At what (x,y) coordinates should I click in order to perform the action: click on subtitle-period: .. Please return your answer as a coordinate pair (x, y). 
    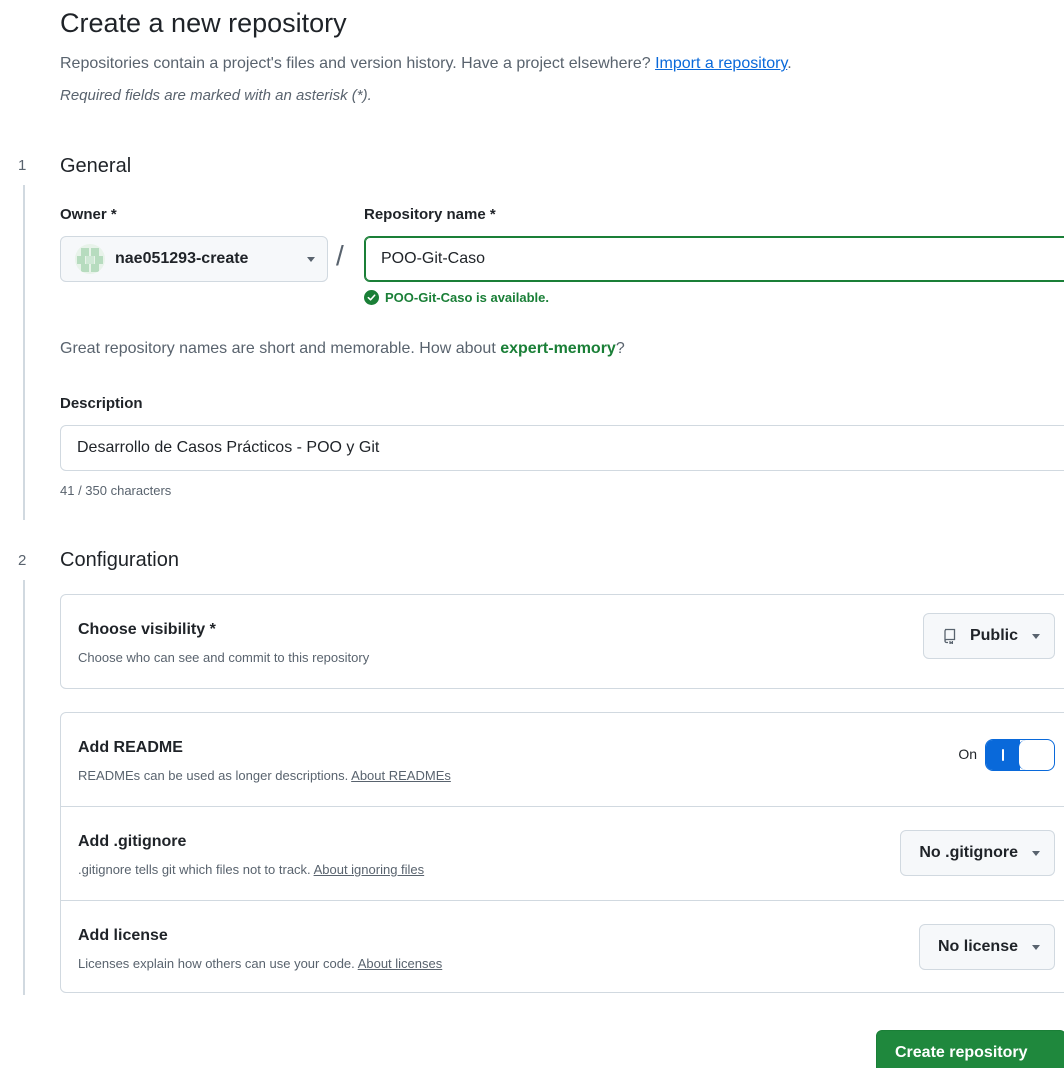
    Looking at the image, I should click on (789, 63).